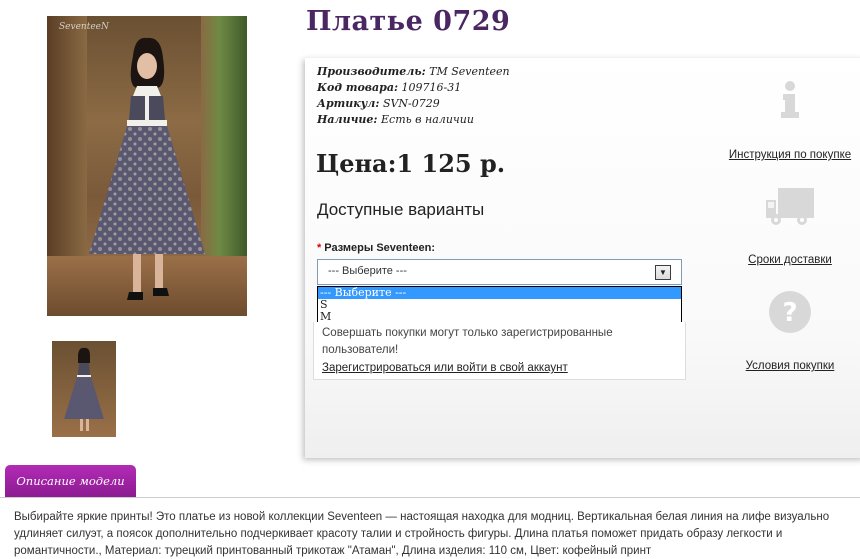  I want to click on product-price: Цена:1 125 р., so click(411, 163).